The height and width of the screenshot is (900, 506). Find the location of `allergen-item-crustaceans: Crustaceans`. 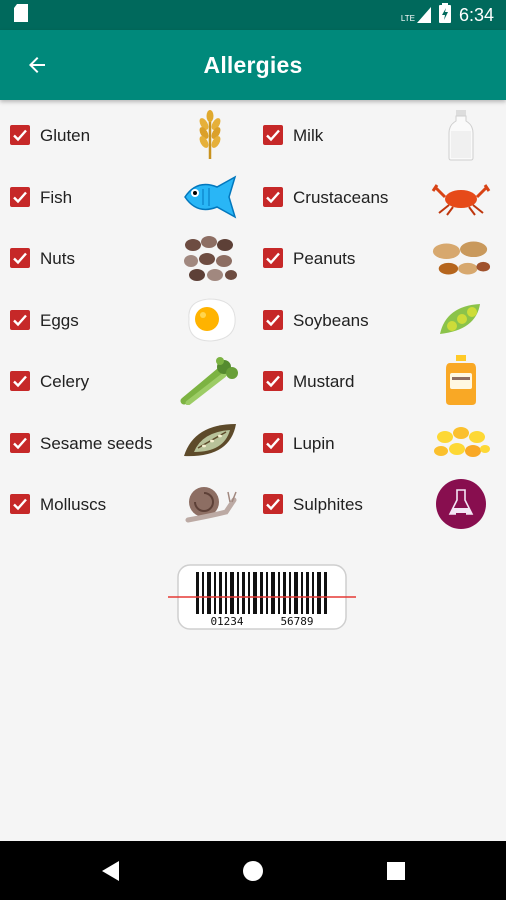

allergen-item-crustaceans: Crustaceans is located at coordinates (379, 197).